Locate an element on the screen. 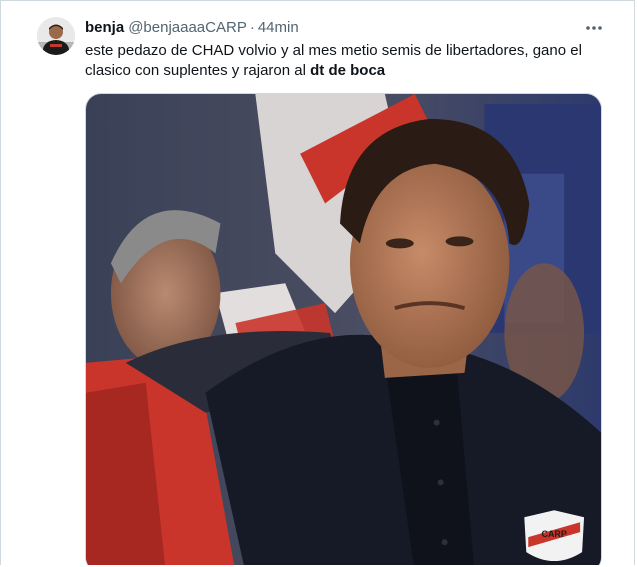 Image resolution: width=637 pixels, height=567 pixels. badge-text: CARP is located at coordinates (553, 534).